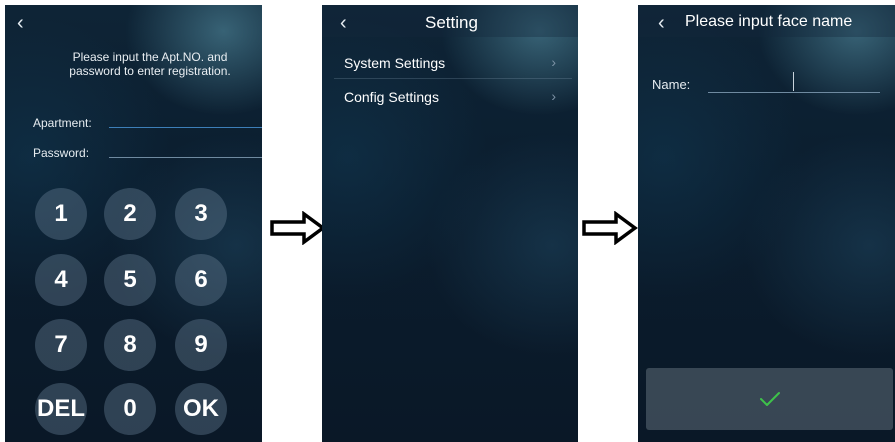 The width and height of the screenshot is (895, 442). I want to click on menu-item-config-settings: Config Settings ›, so click(450, 96).